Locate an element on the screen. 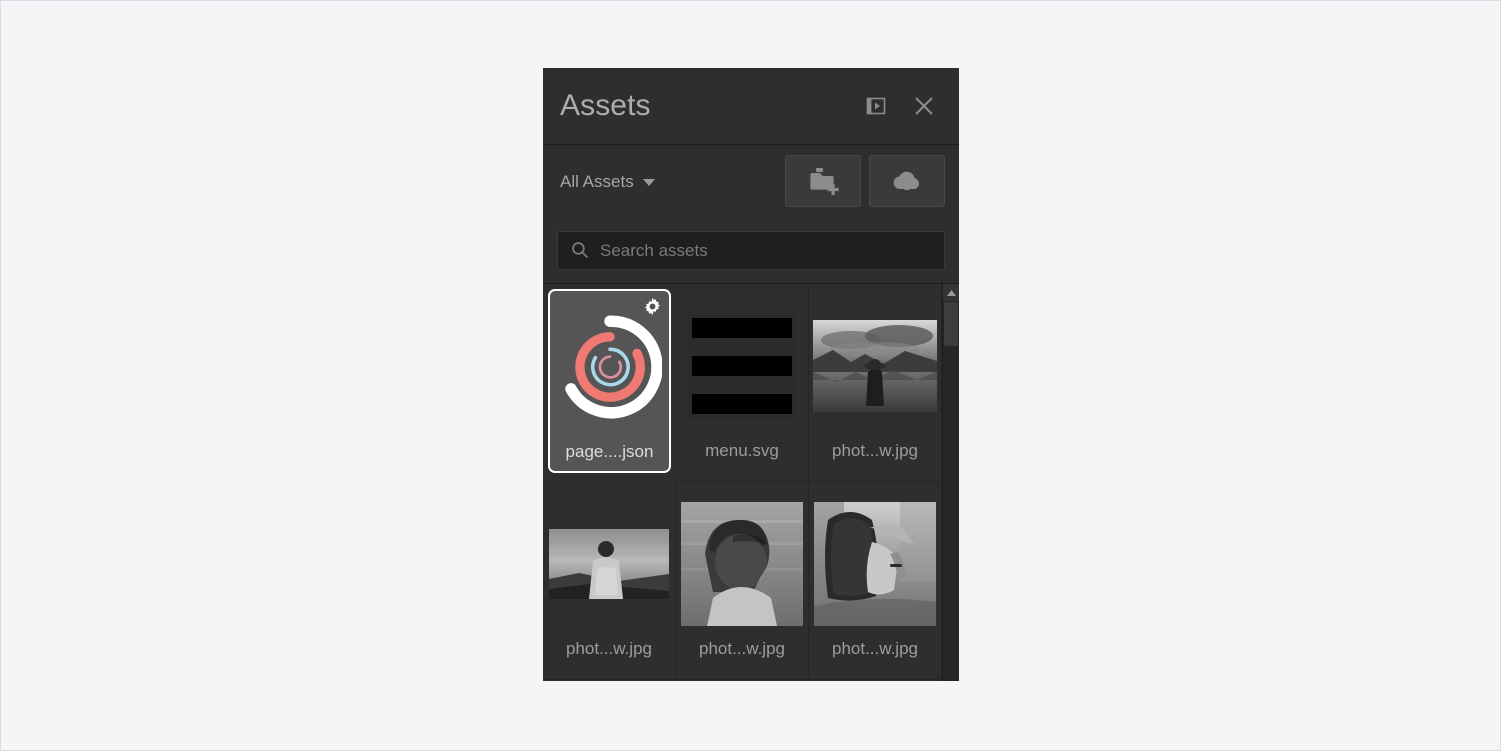  asset-card-svg: menu.svg is located at coordinates (742, 383).